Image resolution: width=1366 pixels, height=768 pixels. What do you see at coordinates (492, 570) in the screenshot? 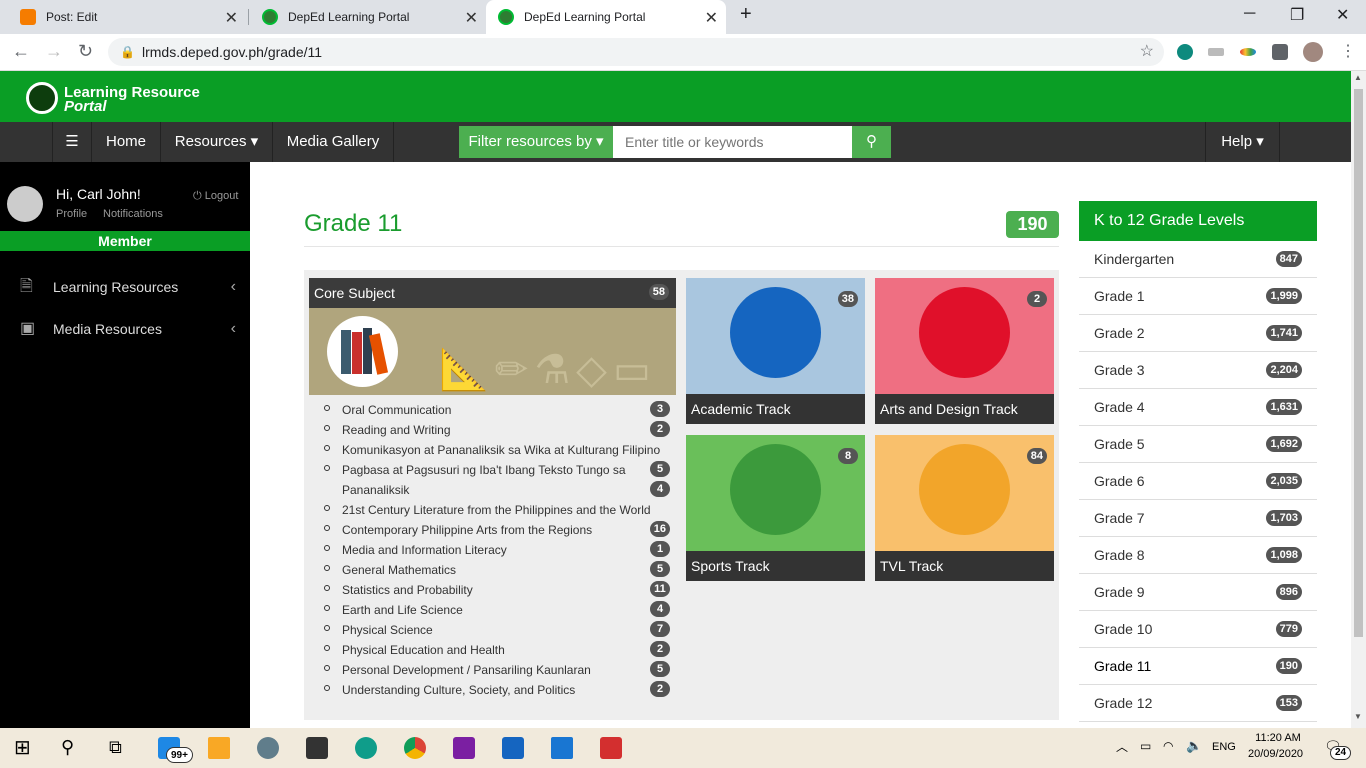
I see `subject-item: General Mathematics 5` at bounding box center [492, 570].